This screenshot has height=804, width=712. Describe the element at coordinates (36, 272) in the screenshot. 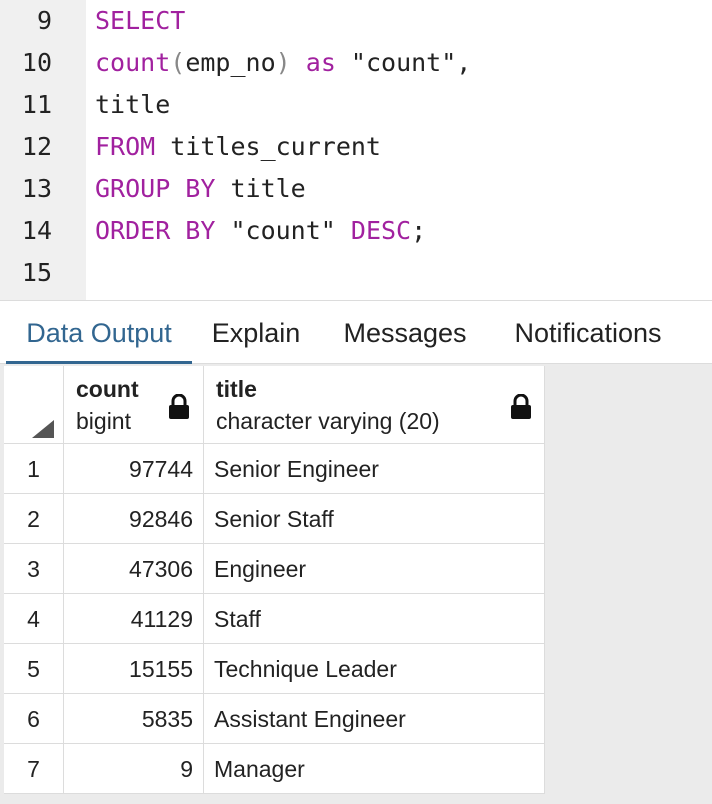

I see `line-number: 15` at that location.